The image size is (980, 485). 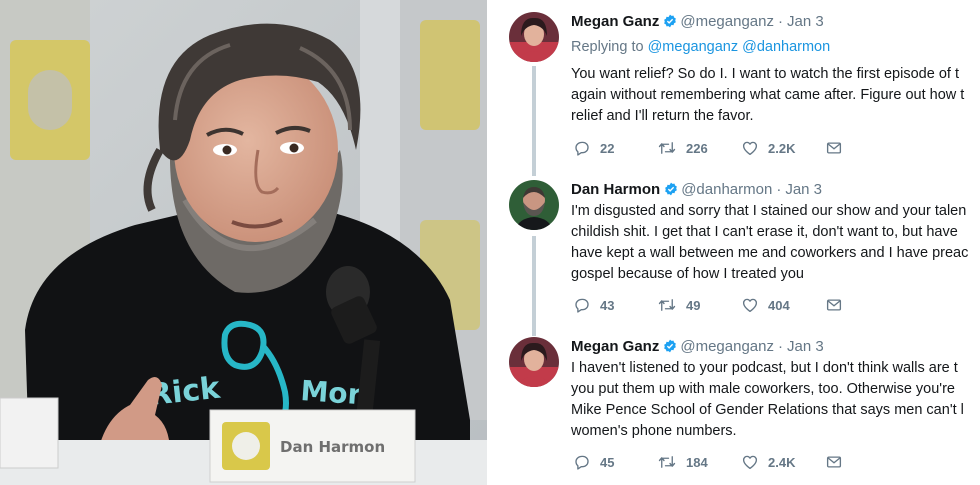 I want to click on tweet-actions: 45 184 2.4K, so click(x=723, y=462).